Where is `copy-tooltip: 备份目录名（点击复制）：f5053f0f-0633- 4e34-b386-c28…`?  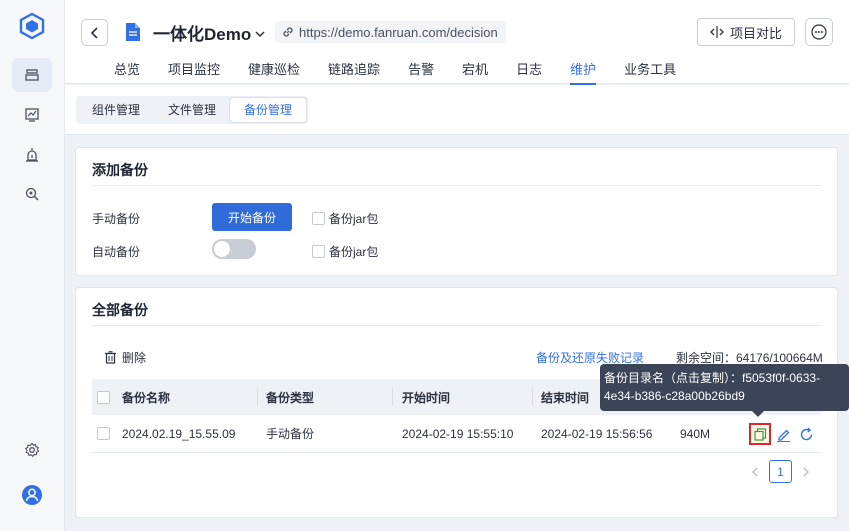 copy-tooltip: 备份目录名（点击复制）：f5053f0f-0633- 4e34-b386-c28… is located at coordinates (724, 387).